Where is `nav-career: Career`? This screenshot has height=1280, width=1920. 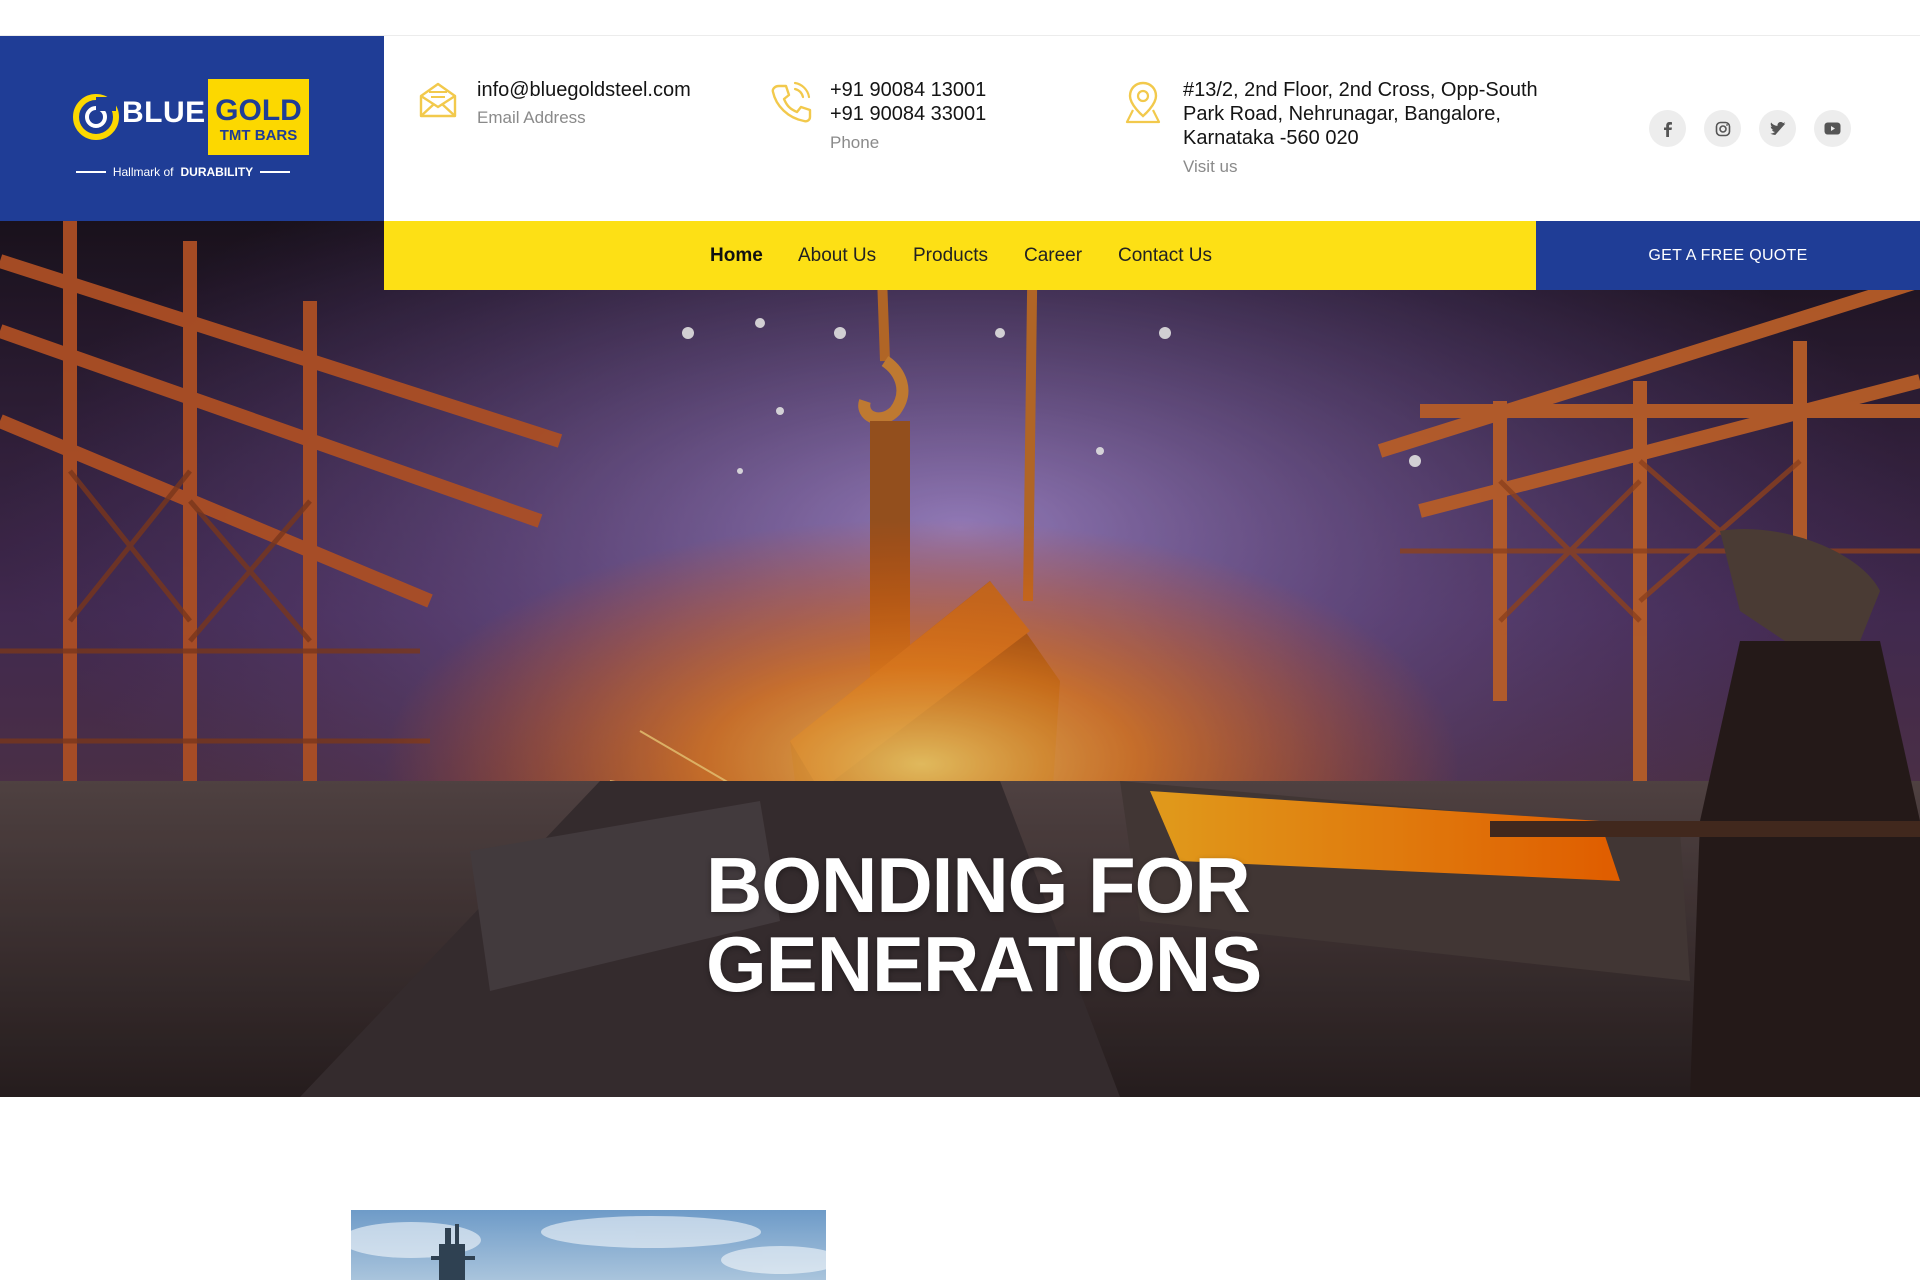 nav-career: Career is located at coordinates (1053, 256).